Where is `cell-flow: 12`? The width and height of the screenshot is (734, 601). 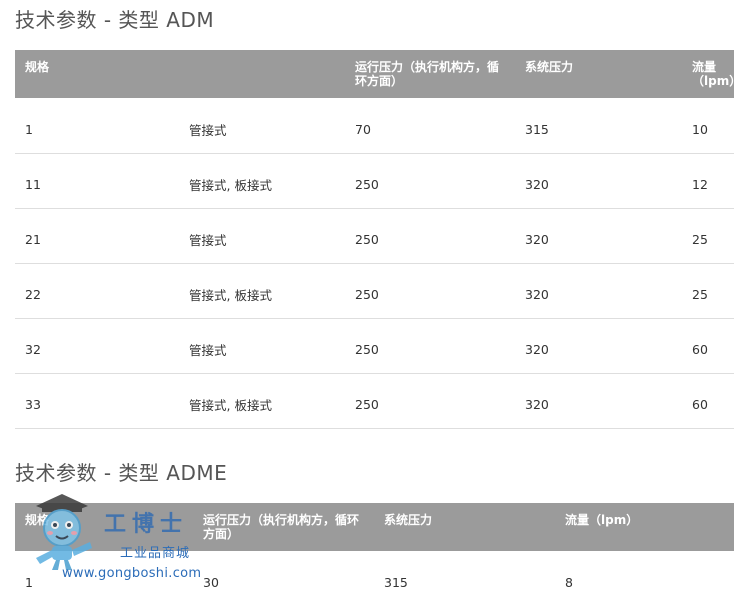 cell-flow: 12 is located at coordinates (708, 181).